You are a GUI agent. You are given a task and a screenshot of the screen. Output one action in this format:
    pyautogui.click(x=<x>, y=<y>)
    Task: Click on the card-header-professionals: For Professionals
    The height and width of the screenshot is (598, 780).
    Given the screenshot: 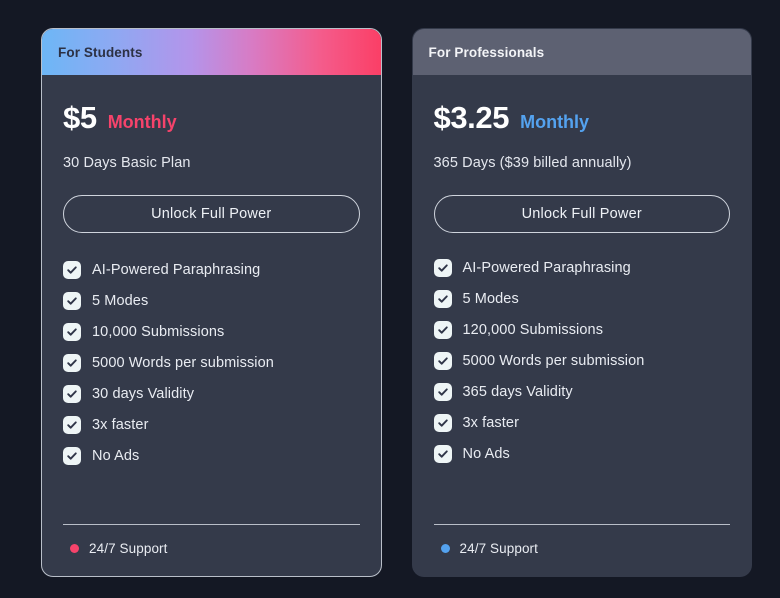 What is the action you would take?
    pyautogui.click(x=581, y=52)
    